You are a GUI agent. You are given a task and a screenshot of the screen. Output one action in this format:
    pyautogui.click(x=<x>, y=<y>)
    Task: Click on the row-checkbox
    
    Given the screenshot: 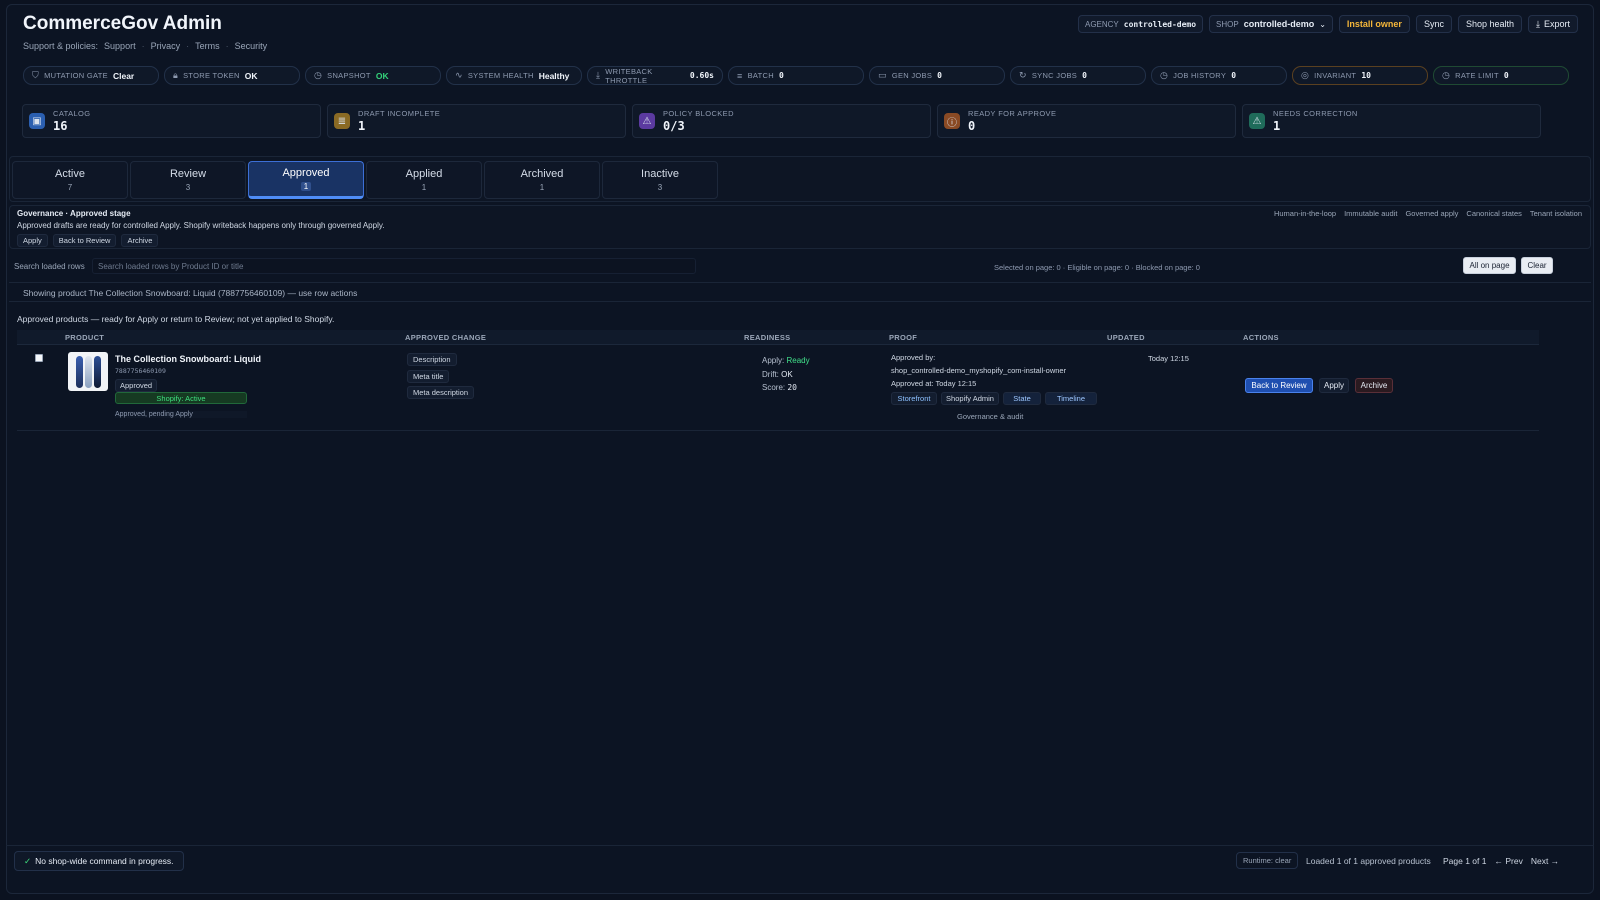 What is the action you would take?
    pyautogui.click(x=39, y=358)
    